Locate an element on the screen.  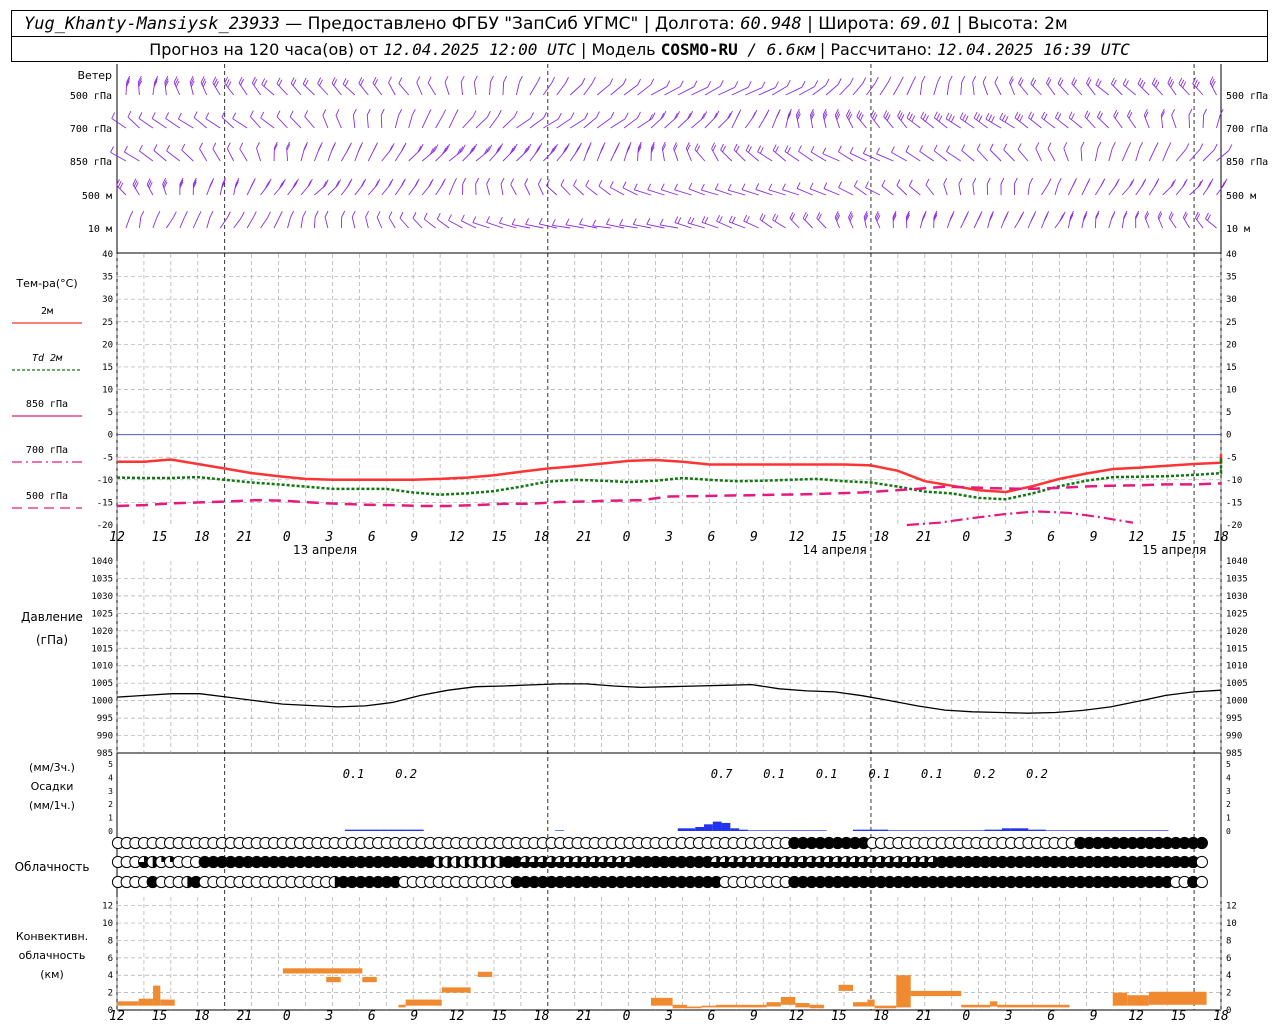
temp-tick-label: 30 is located at coordinates (1231, 300).